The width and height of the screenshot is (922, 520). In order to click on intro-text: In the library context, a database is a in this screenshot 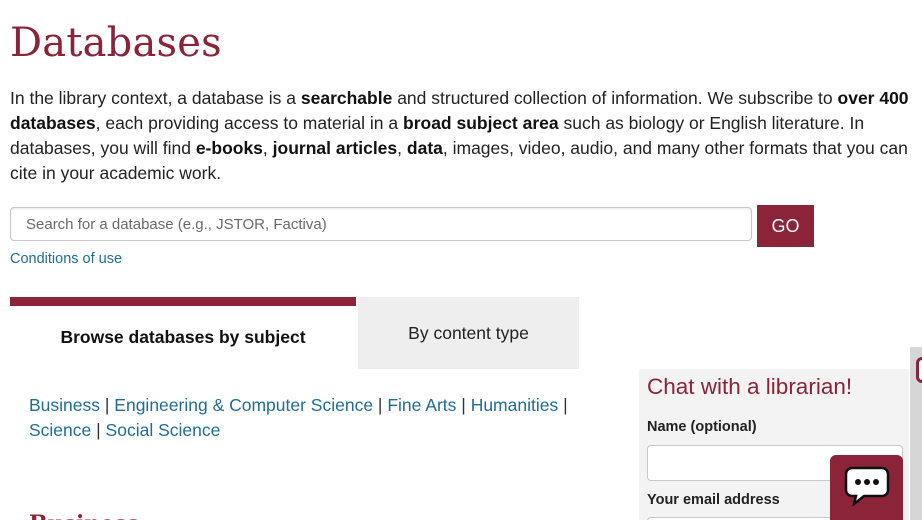, I will do `click(155, 98)`.